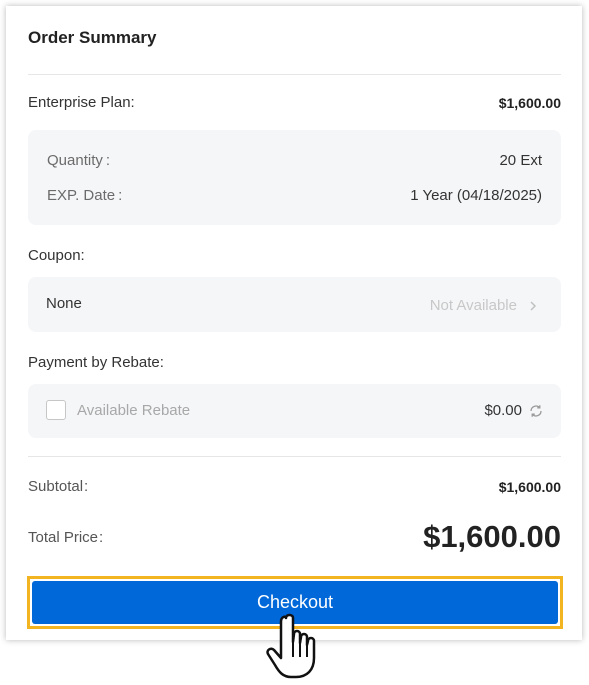 This screenshot has width=589, height=685. I want to click on hand-pointer-icon, so click(294, 646).